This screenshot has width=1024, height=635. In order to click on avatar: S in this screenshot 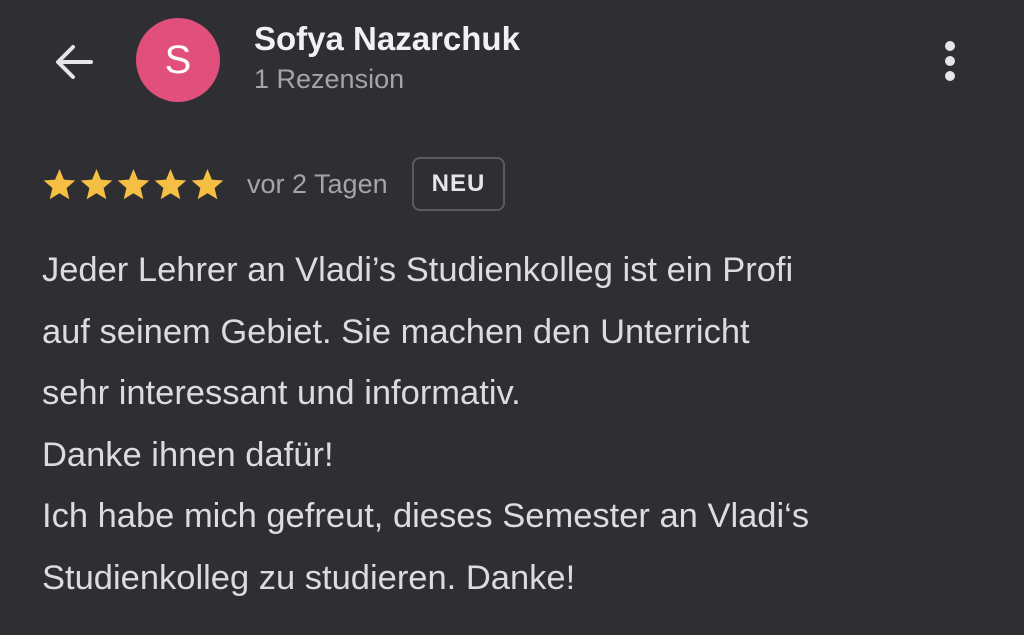, I will do `click(178, 60)`.